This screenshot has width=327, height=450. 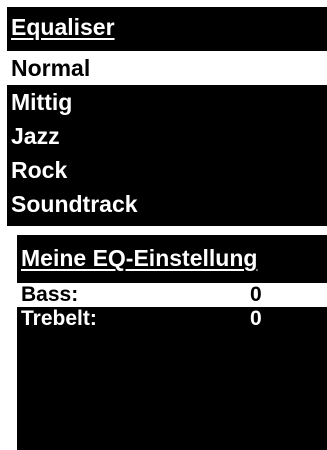 What do you see at coordinates (50, 294) in the screenshot?
I see `setting-label-bass: Bass:` at bounding box center [50, 294].